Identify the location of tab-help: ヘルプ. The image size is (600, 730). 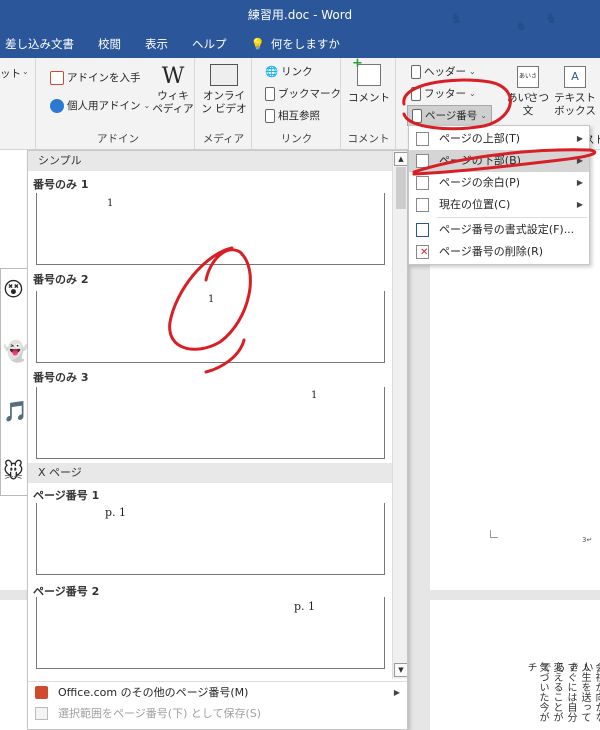
(209, 44).